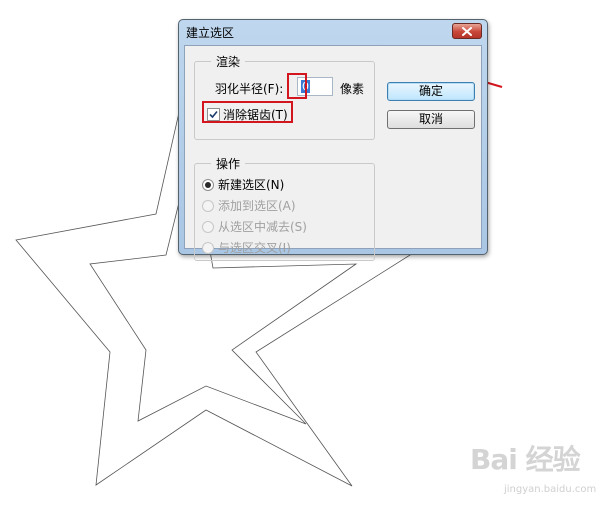 This screenshot has height=514, width=611. Describe the element at coordinates (431, 91) in the screenshot. I see `ok-button: 确定` at that location.